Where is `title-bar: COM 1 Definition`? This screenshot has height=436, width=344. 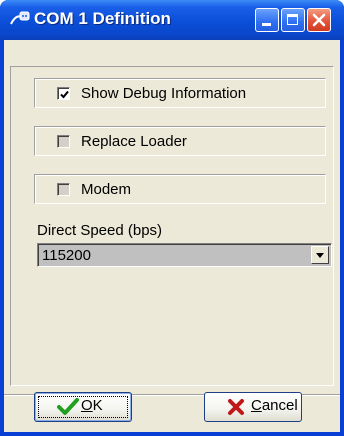
title-bar: COM 1 Definition is located at coordinates (172, 20).